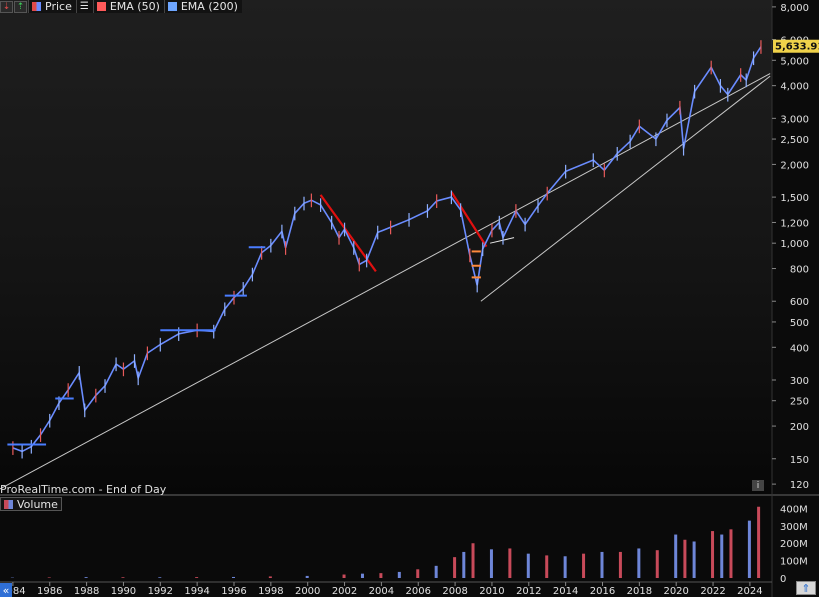  What do you see at coordinates (799, 348) in the screenshot?
I see `y-tick-label: 400` at bounding box center [799, 348].